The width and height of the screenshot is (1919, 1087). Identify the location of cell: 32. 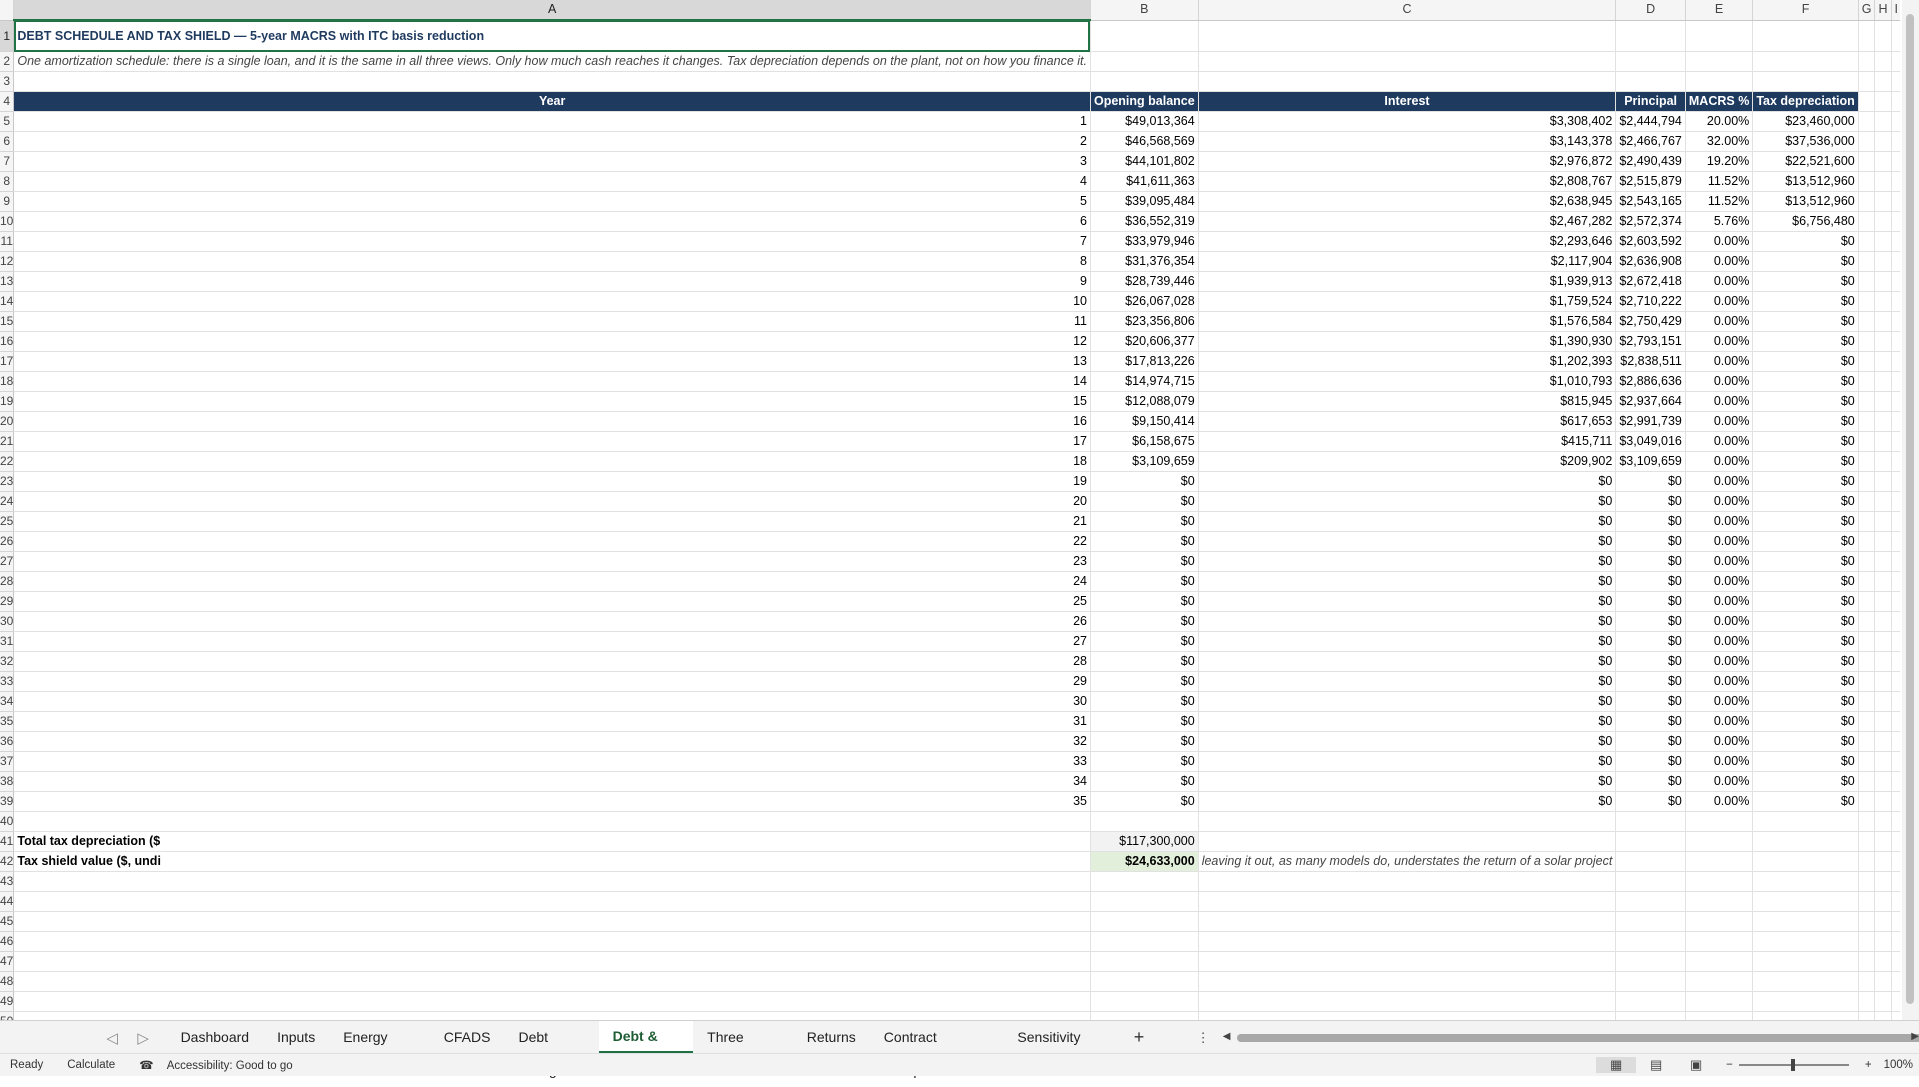
(552, 741).